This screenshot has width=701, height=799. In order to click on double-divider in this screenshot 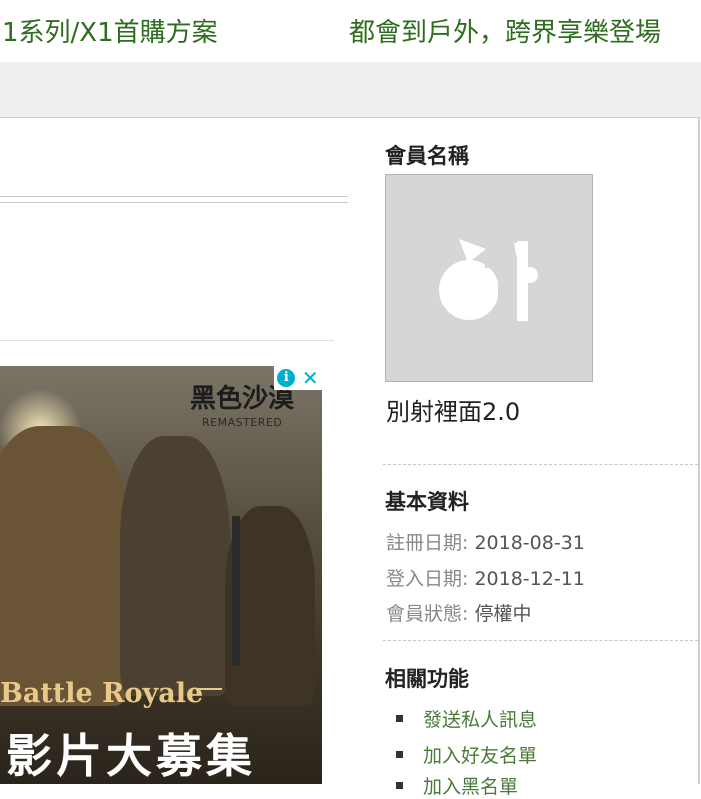, I will do `click(174, 199)`.